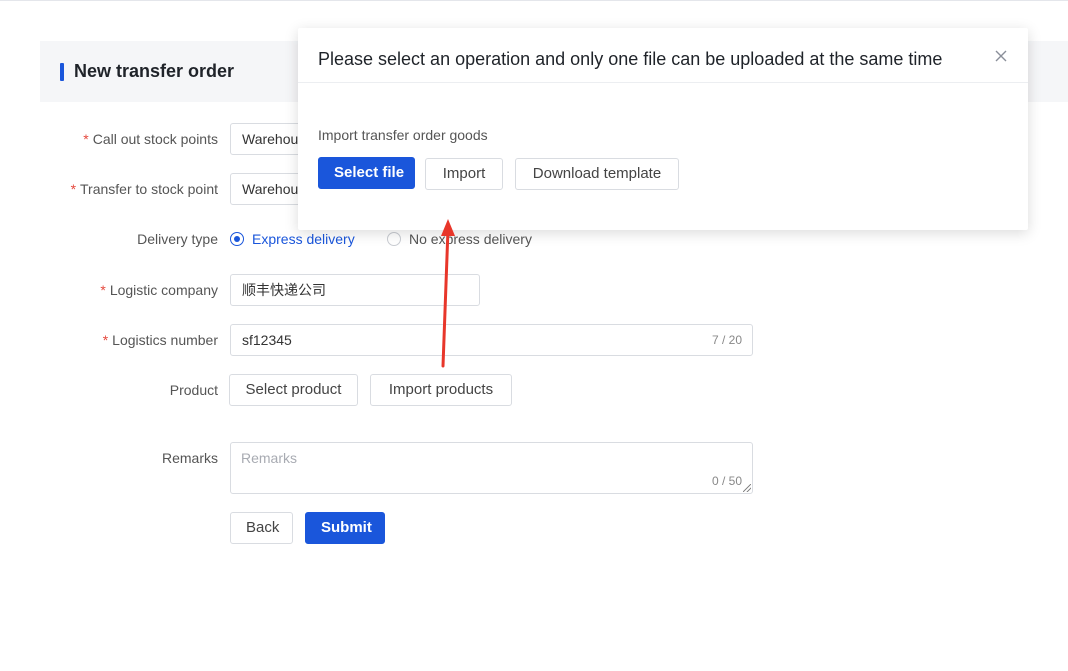 Image resolution: width=1068 pixels, height=671 pixels. Describe the element at coordinates (355, 290) in the screenshot. I see `logistic-company-input: 顺丰快递公司` at that location.